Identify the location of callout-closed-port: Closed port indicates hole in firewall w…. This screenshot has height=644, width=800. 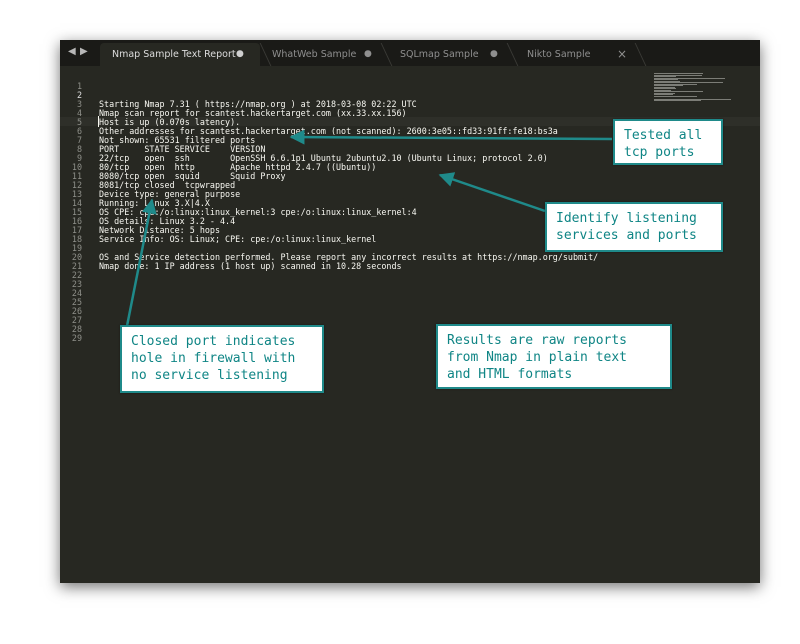
(222, 359).